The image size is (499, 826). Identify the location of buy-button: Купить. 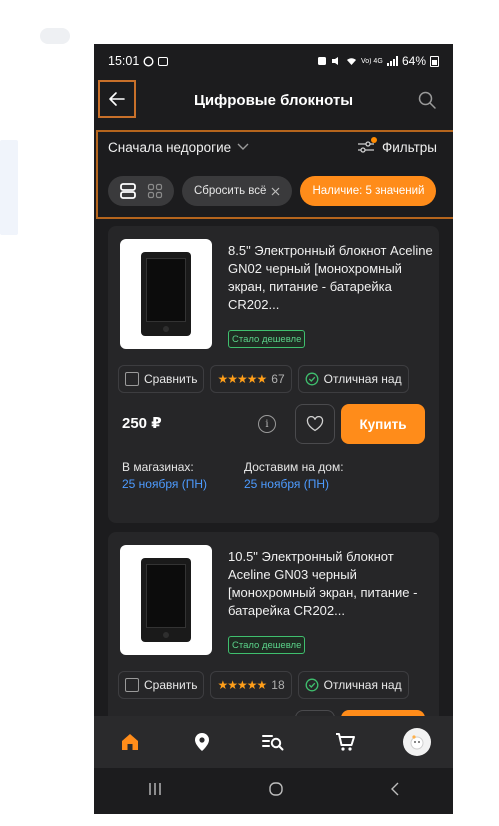
(383, 424).